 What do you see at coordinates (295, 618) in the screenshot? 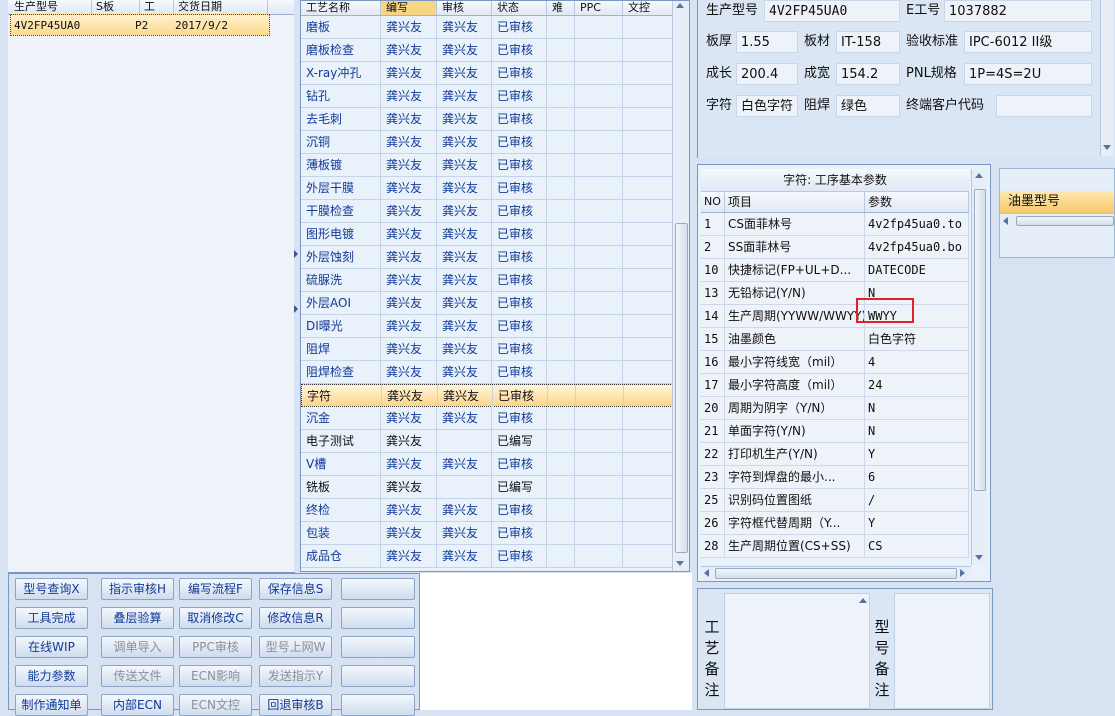
I see `action-button: 修改信息R` at bounding box center [295, 618].